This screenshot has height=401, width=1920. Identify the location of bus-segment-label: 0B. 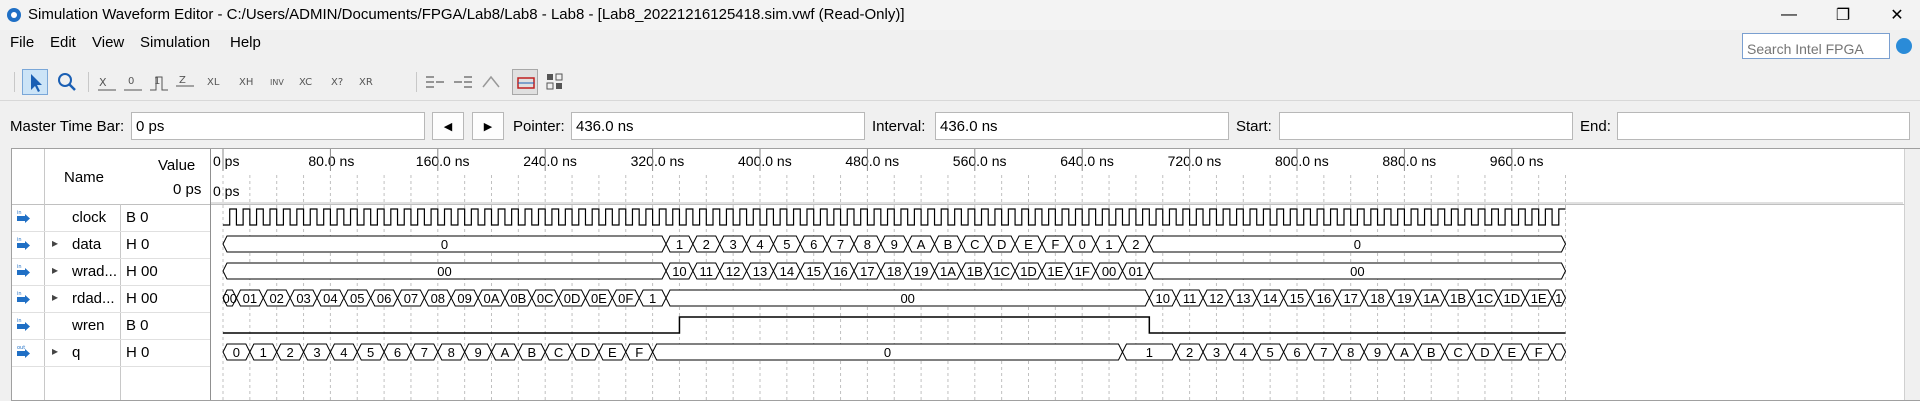
(518, 298).